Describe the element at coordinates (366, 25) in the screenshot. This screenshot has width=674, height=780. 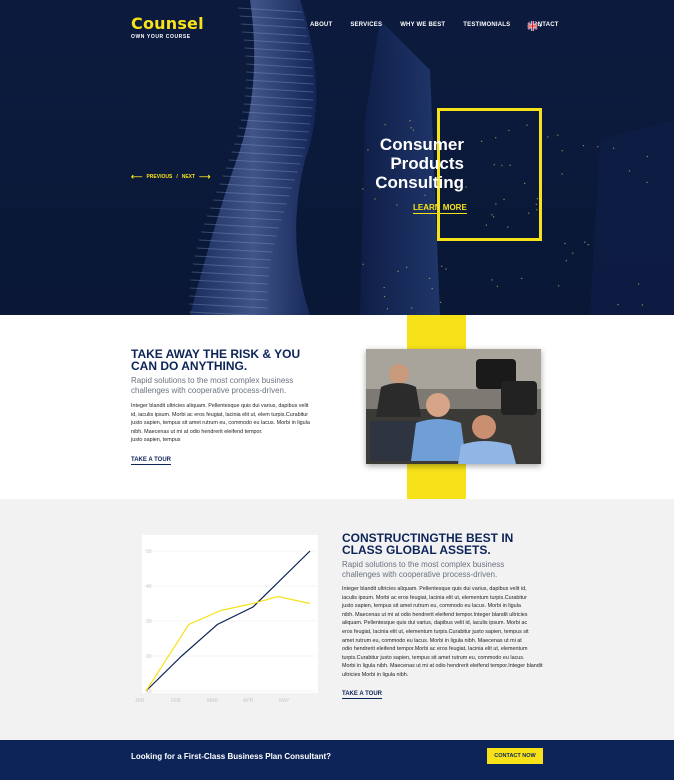
I see `nav-services: SERVICES` at that location.